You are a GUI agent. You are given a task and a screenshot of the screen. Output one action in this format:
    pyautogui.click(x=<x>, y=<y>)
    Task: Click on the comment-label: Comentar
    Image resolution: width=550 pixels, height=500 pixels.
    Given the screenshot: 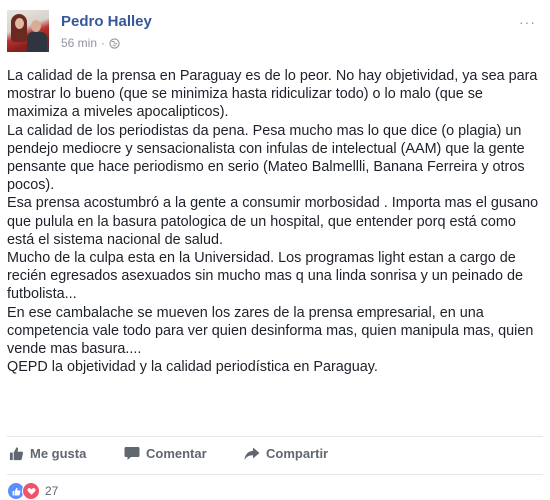 What is the action you would take?
    pyautogui.click(x=176, y=453)
    